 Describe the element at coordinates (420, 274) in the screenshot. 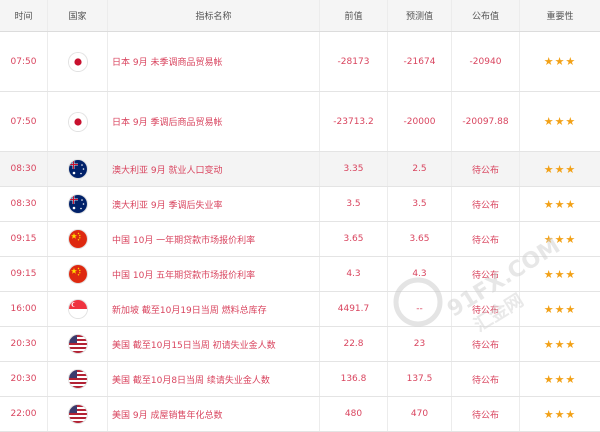

I see `row-forecast: 4.3` at that location.